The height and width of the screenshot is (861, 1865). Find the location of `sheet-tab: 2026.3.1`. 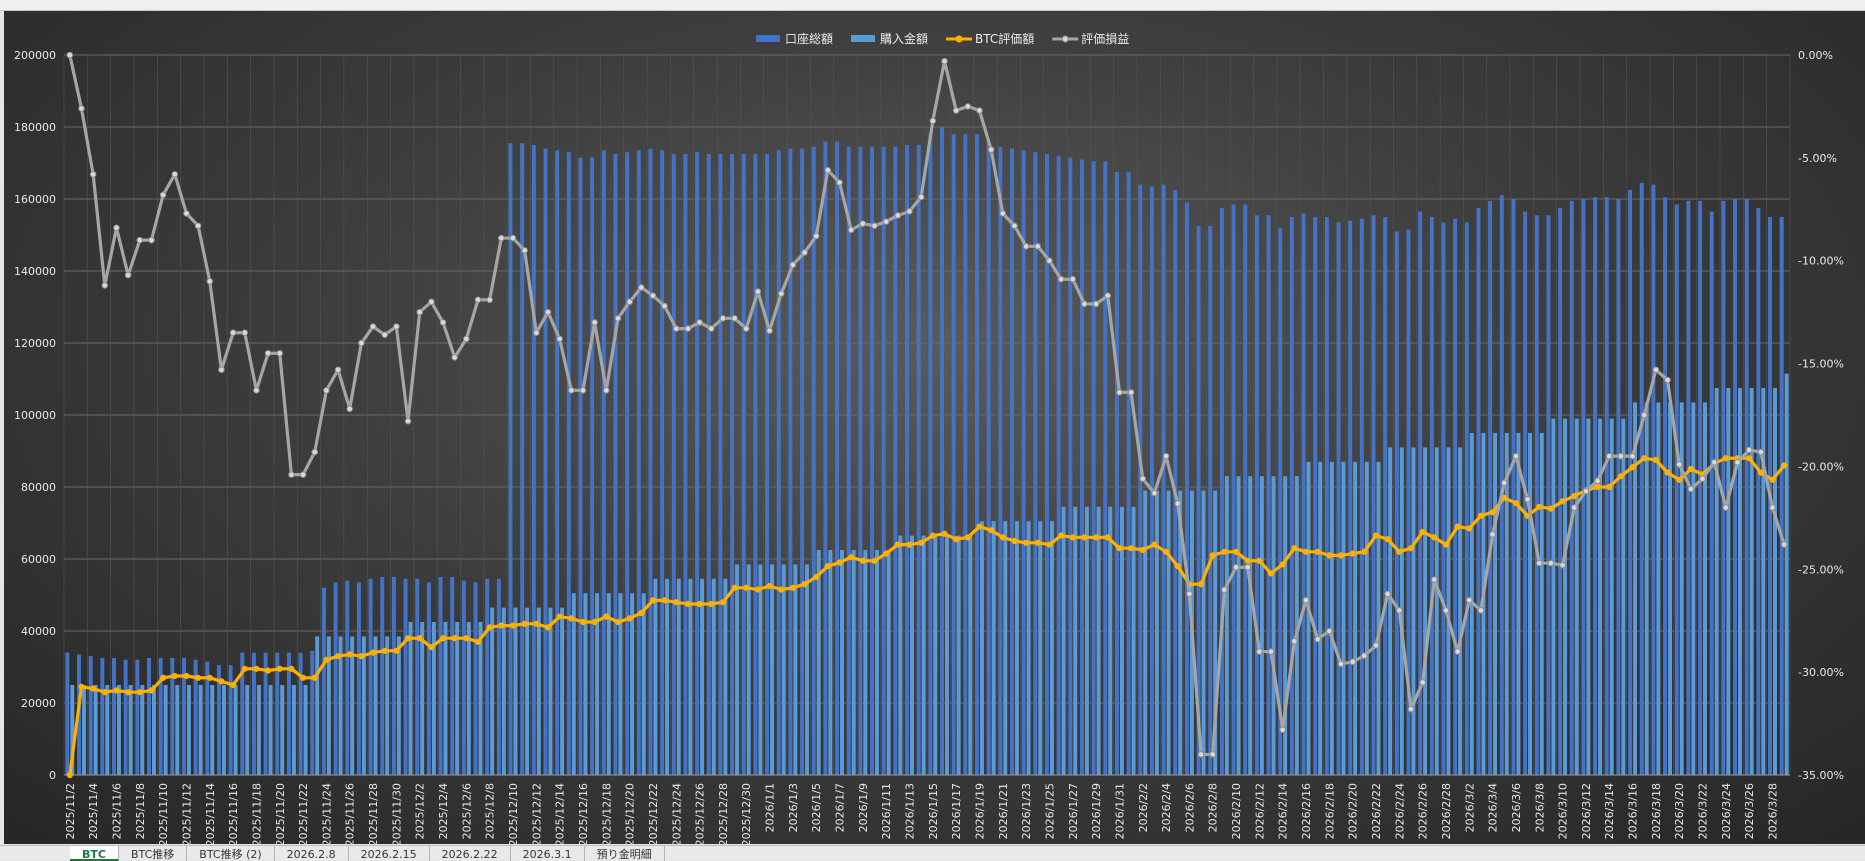

sheet-tab: 2026.3.1 is located at coordinates (548, 853).